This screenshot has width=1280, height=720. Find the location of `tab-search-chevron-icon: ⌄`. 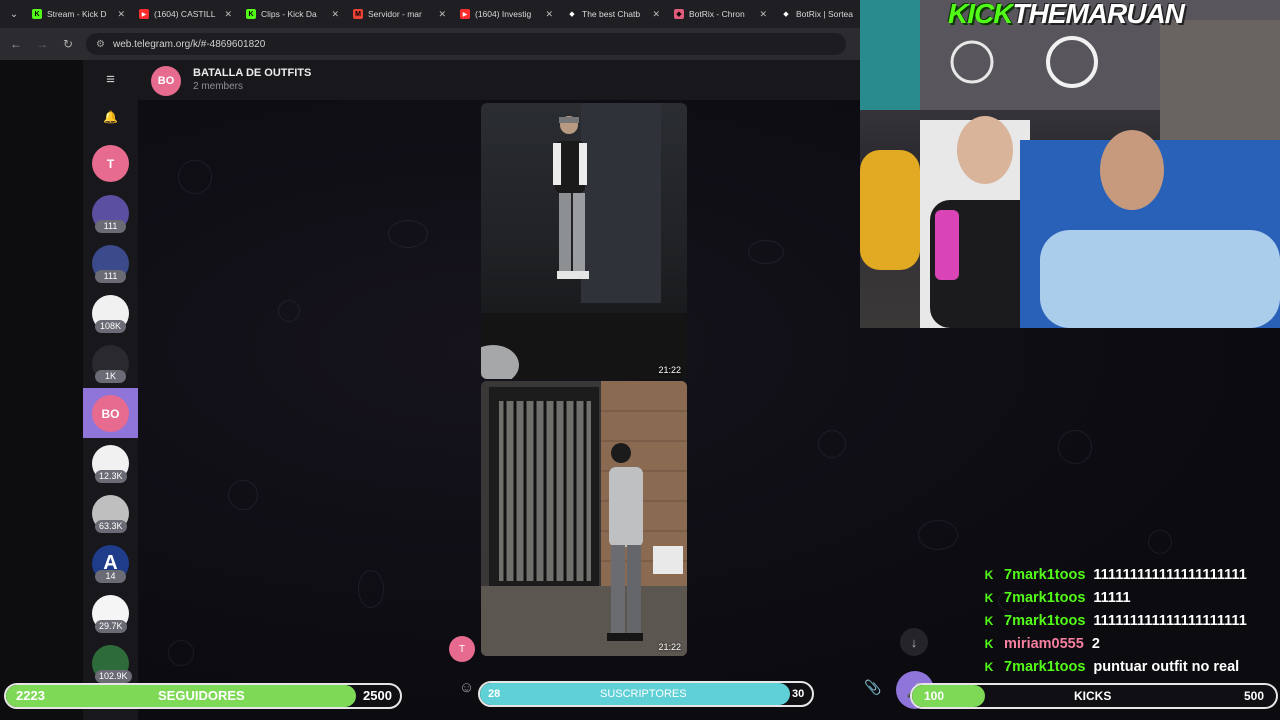

tab-search-chevron-icon: ⌄ is located at coordinates (14, 14).